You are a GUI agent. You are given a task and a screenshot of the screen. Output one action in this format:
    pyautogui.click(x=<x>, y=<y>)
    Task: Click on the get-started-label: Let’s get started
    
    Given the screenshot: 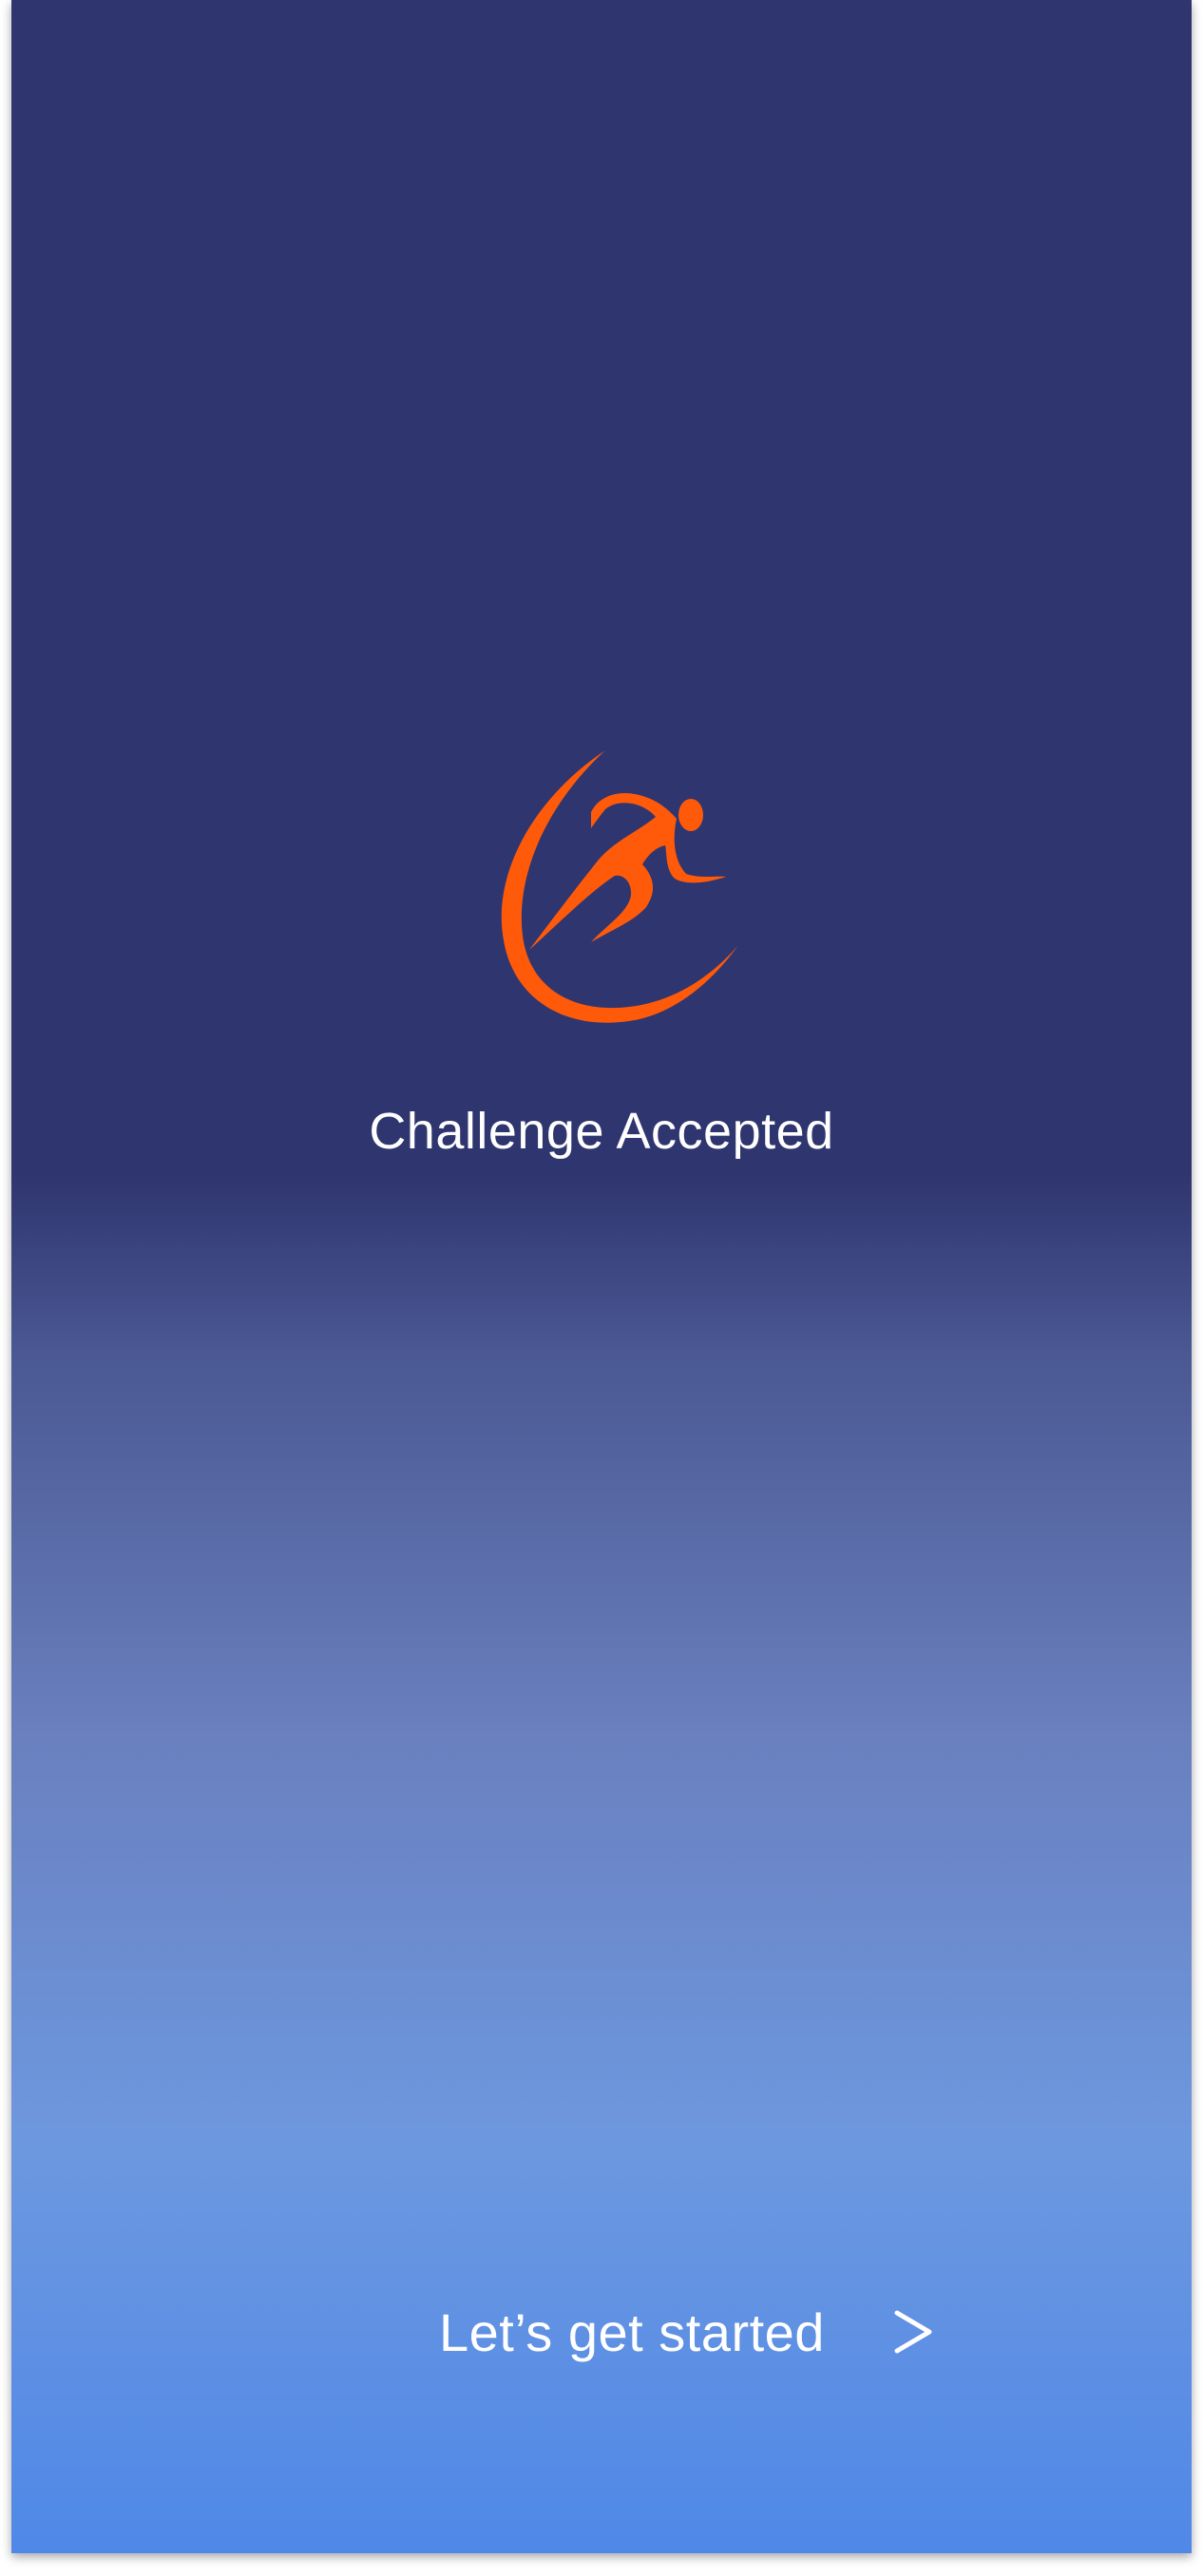 What is the action you would take?
    pyautogui.click(x=632, y=2331)
    